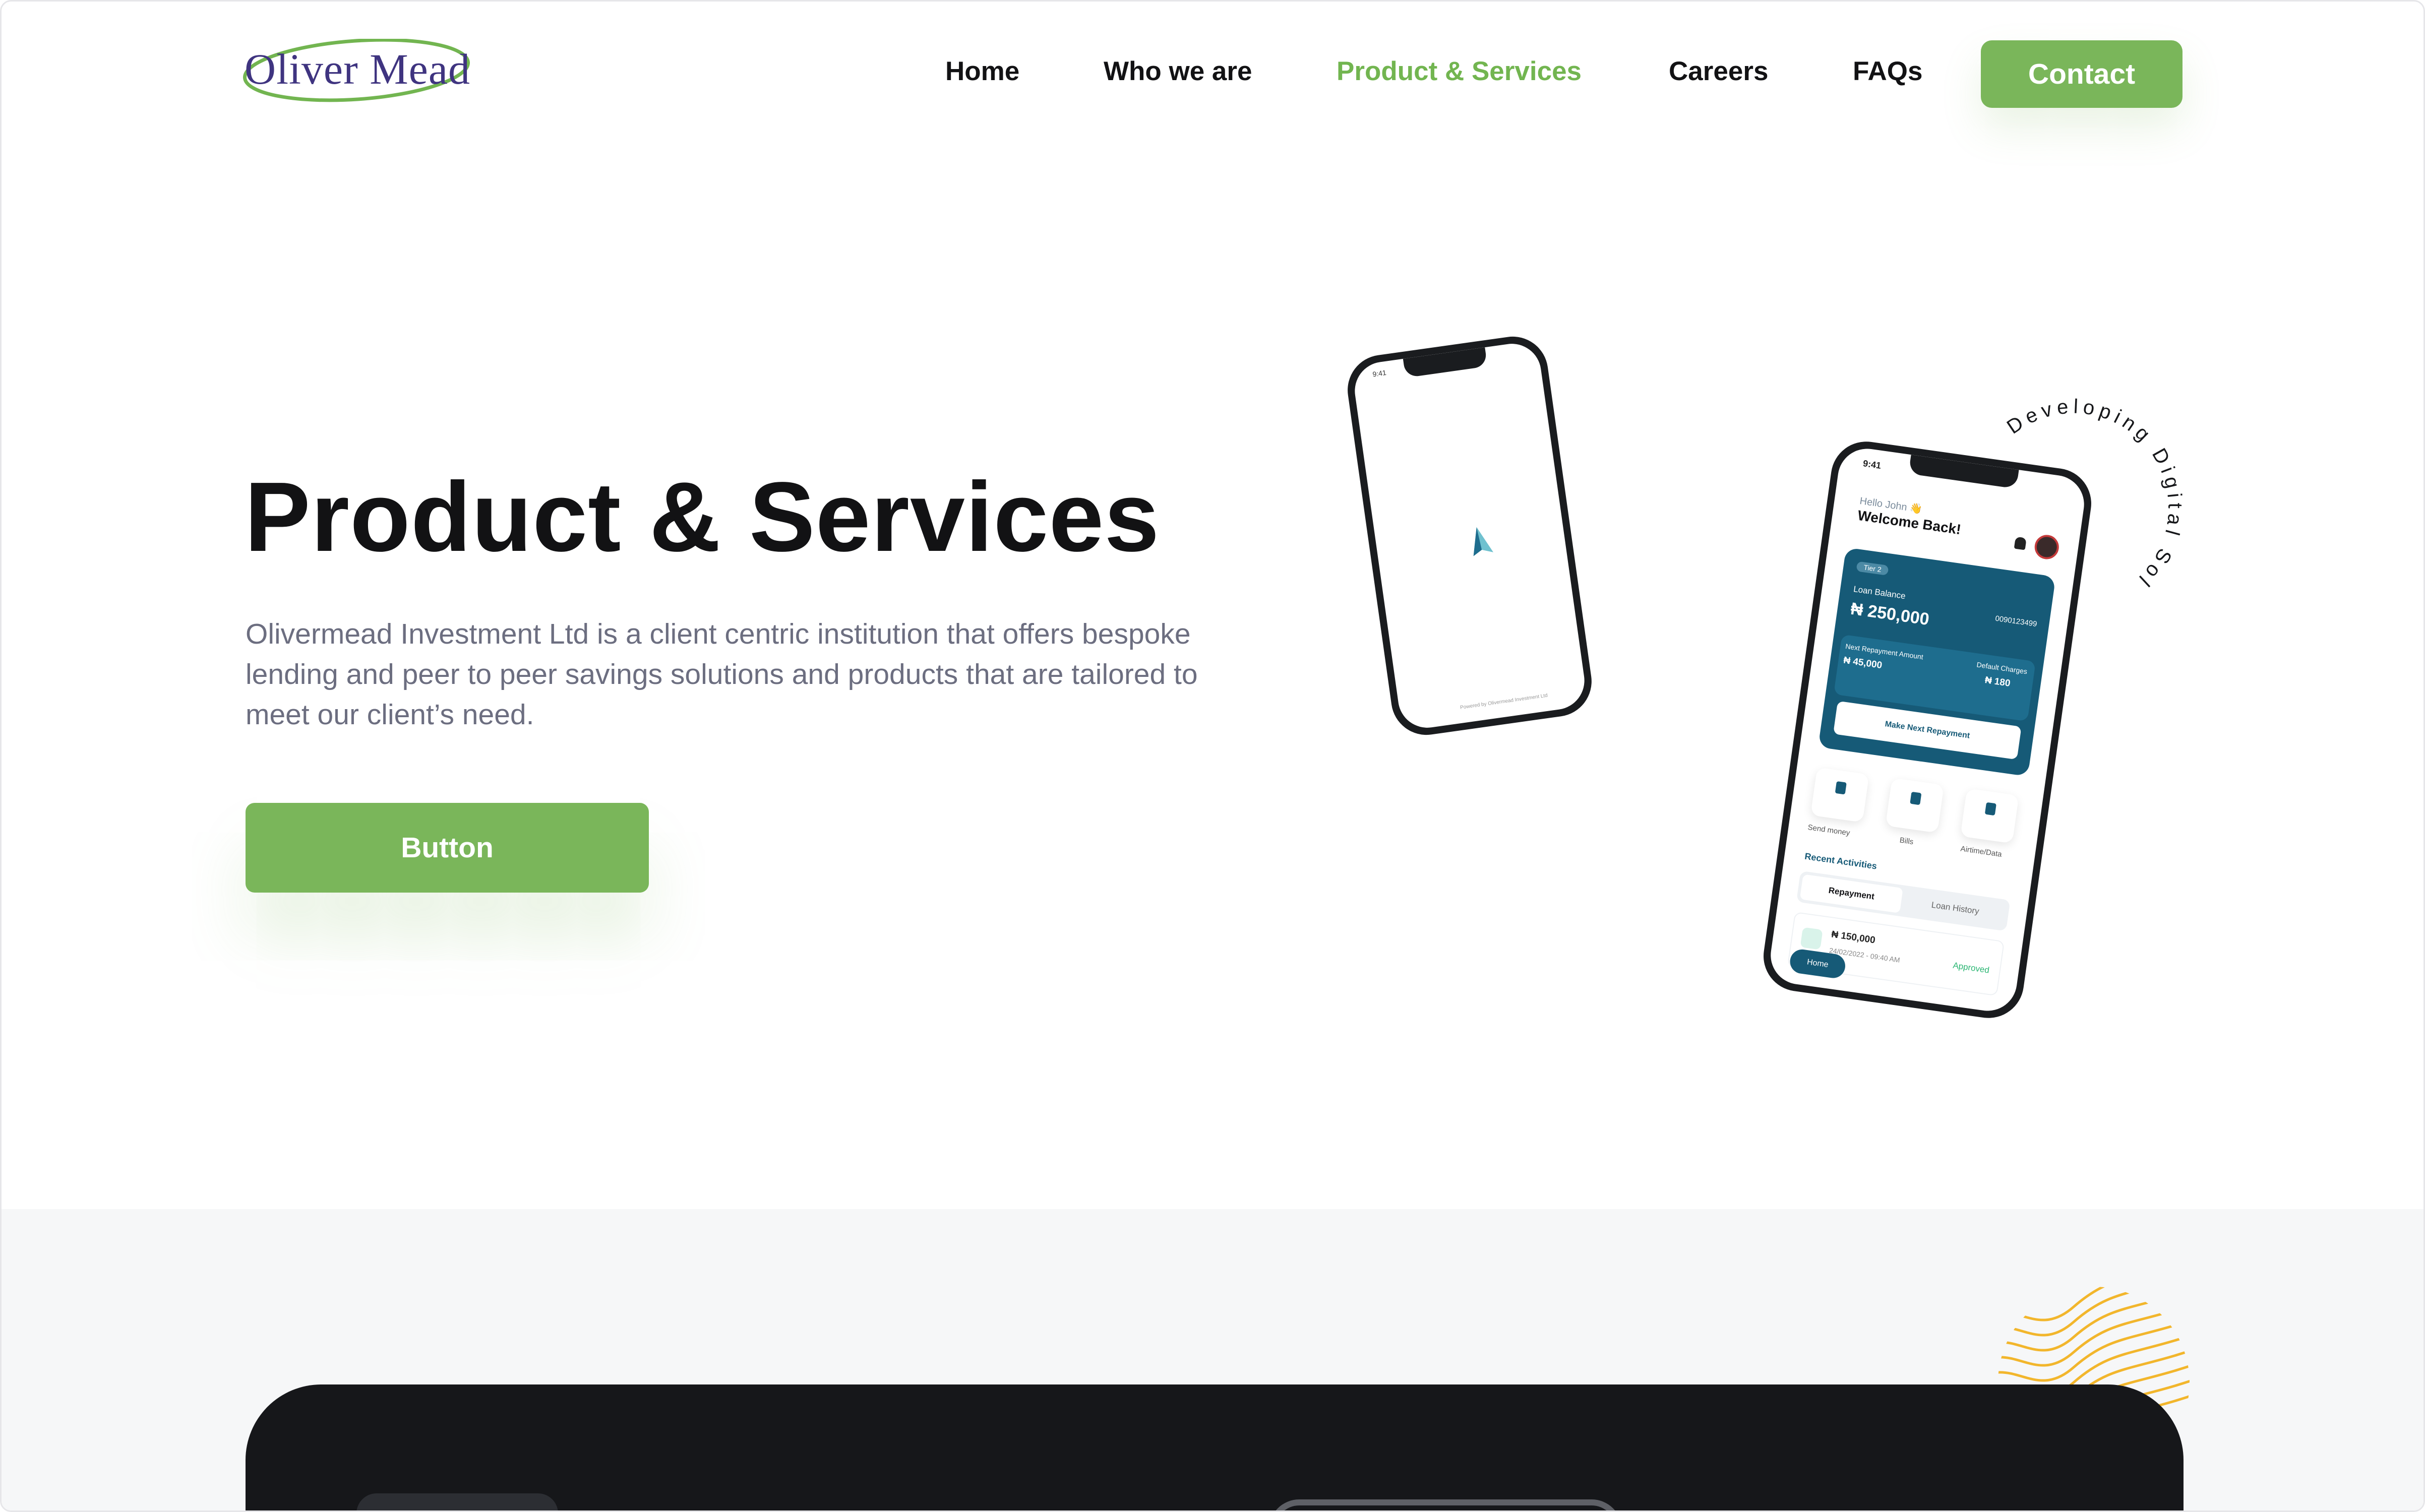  I want to click on nav-who-we-are: Who we are, so click(1178, 73).